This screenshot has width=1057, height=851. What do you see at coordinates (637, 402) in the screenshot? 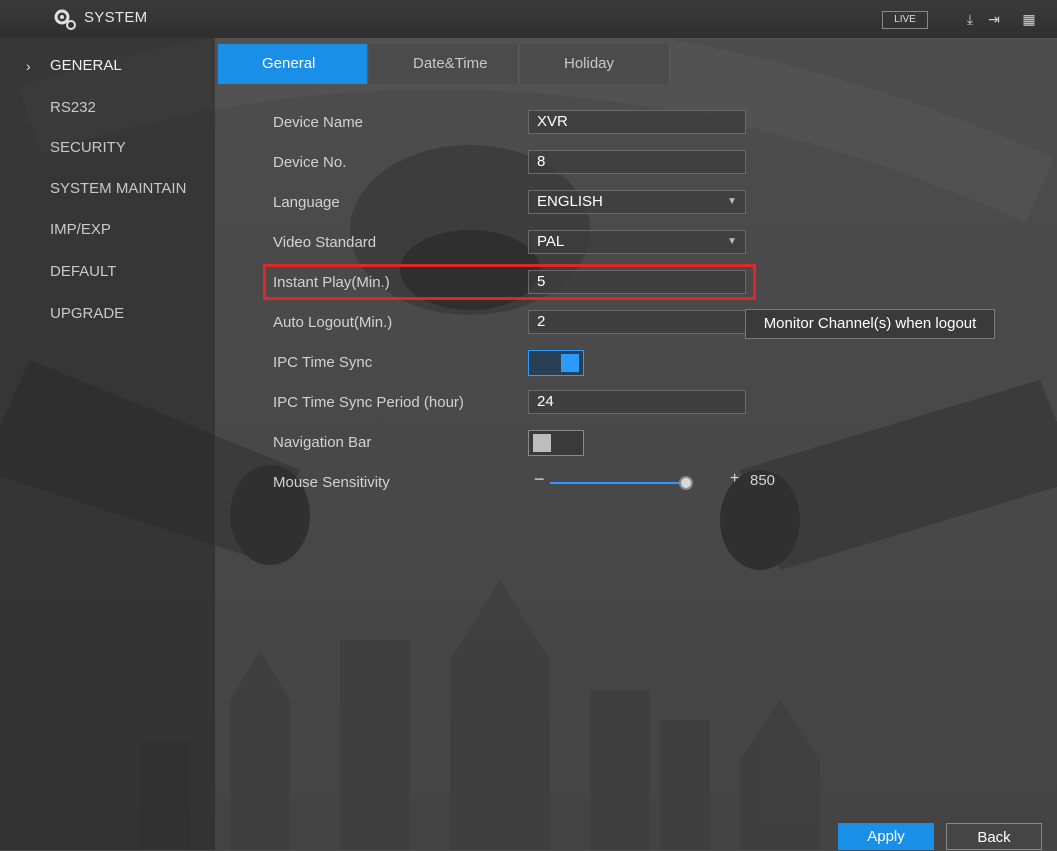
I see `ipc-sync-period-input: 24` at bounding box center [637, 402].